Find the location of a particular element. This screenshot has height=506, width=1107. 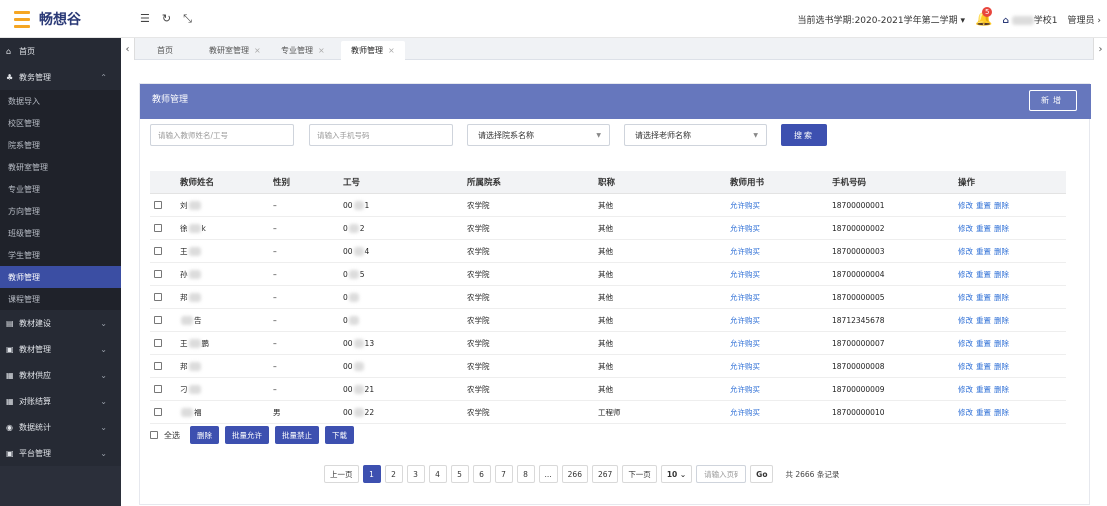

page-button: 6 is located at coordinates (481, 474).